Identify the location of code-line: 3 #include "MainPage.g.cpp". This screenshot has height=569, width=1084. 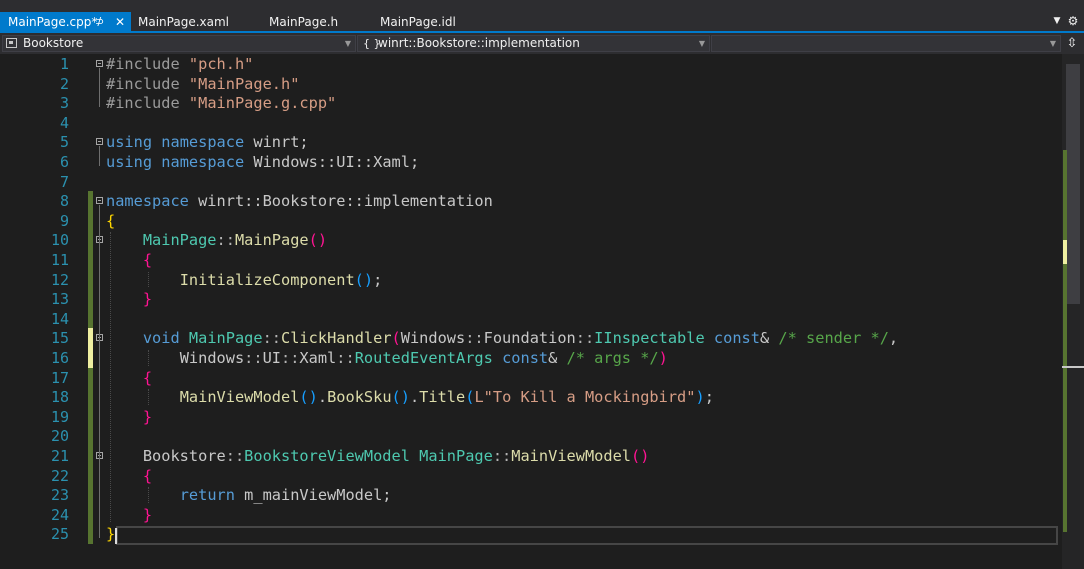
(531, 103).